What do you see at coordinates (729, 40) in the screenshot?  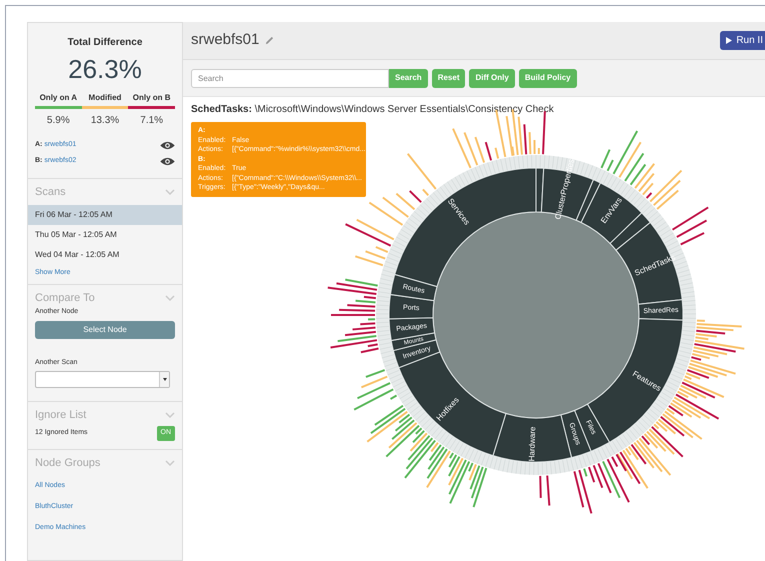 I see `play-icon` at bounding box center [729, 40].